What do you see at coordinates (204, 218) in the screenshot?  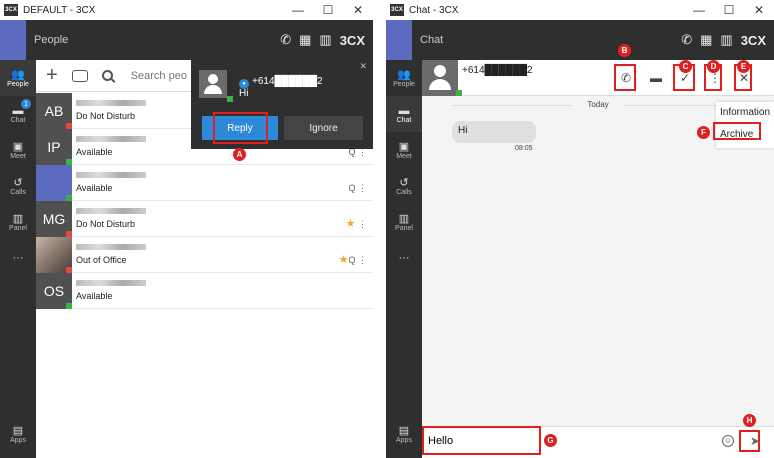 I see `contact-row: MG Do Not Disturb ★ ⋮` at bounding box center [204, 218].